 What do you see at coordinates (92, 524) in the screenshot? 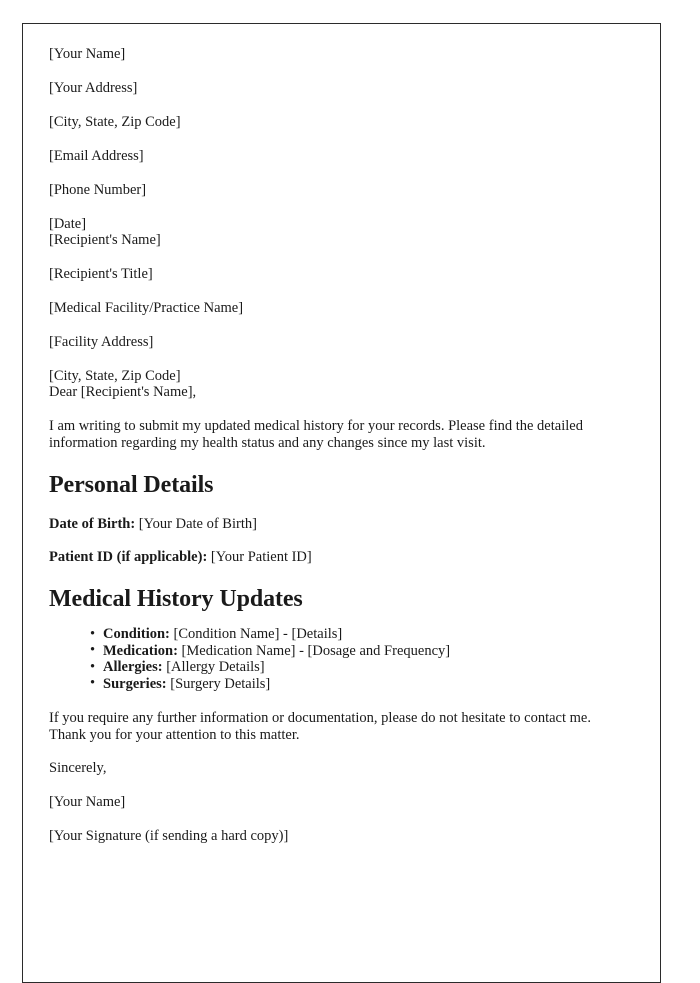
I see `field-label: Date of Birth:` at bounding box center [92, 524].